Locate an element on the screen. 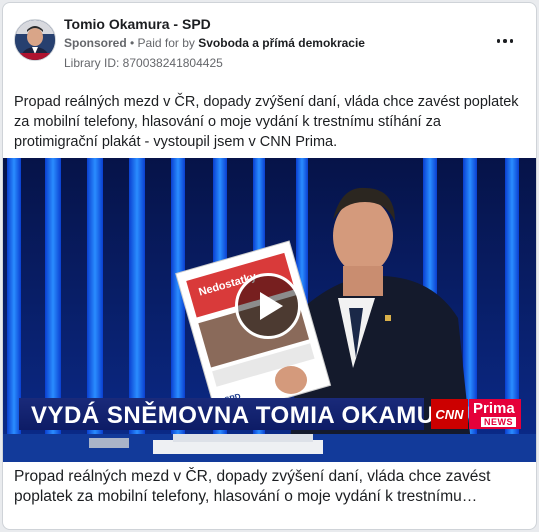  prima-news-logo: Prima NEWS is located at coordinates (495, 414).